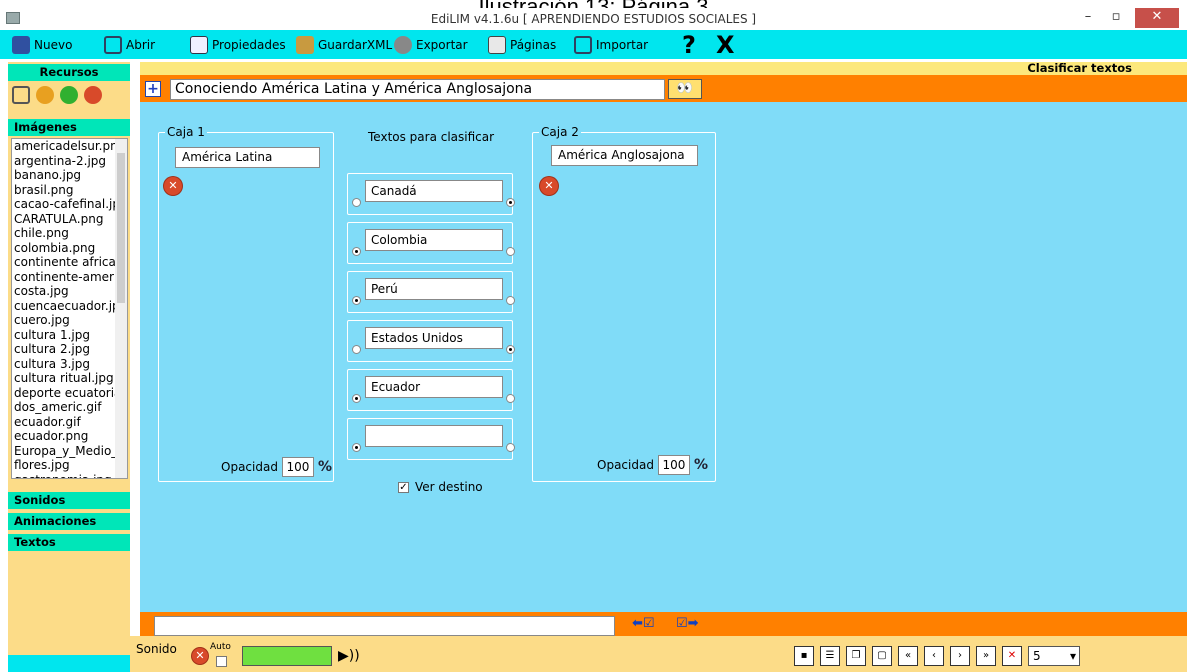  I want to click on sonido-label: Sonido, so click(156, 649).